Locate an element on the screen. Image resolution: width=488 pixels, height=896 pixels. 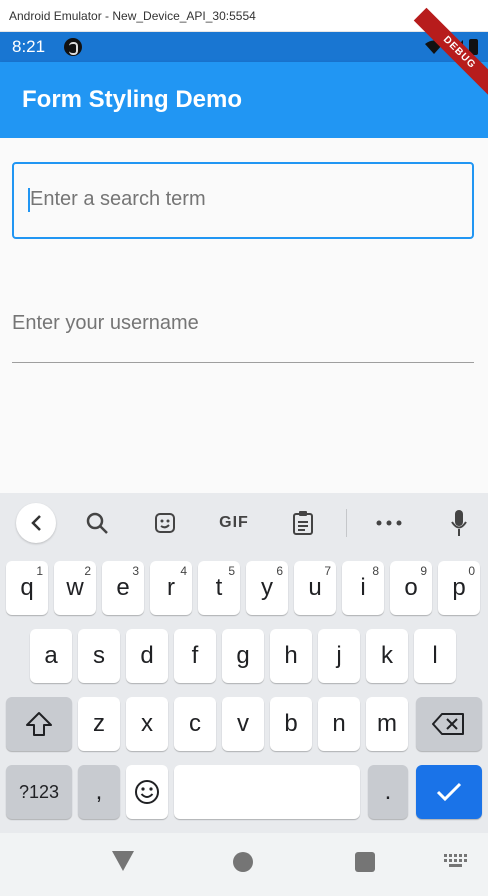
key-label: y is located at coordinates (267, 587).